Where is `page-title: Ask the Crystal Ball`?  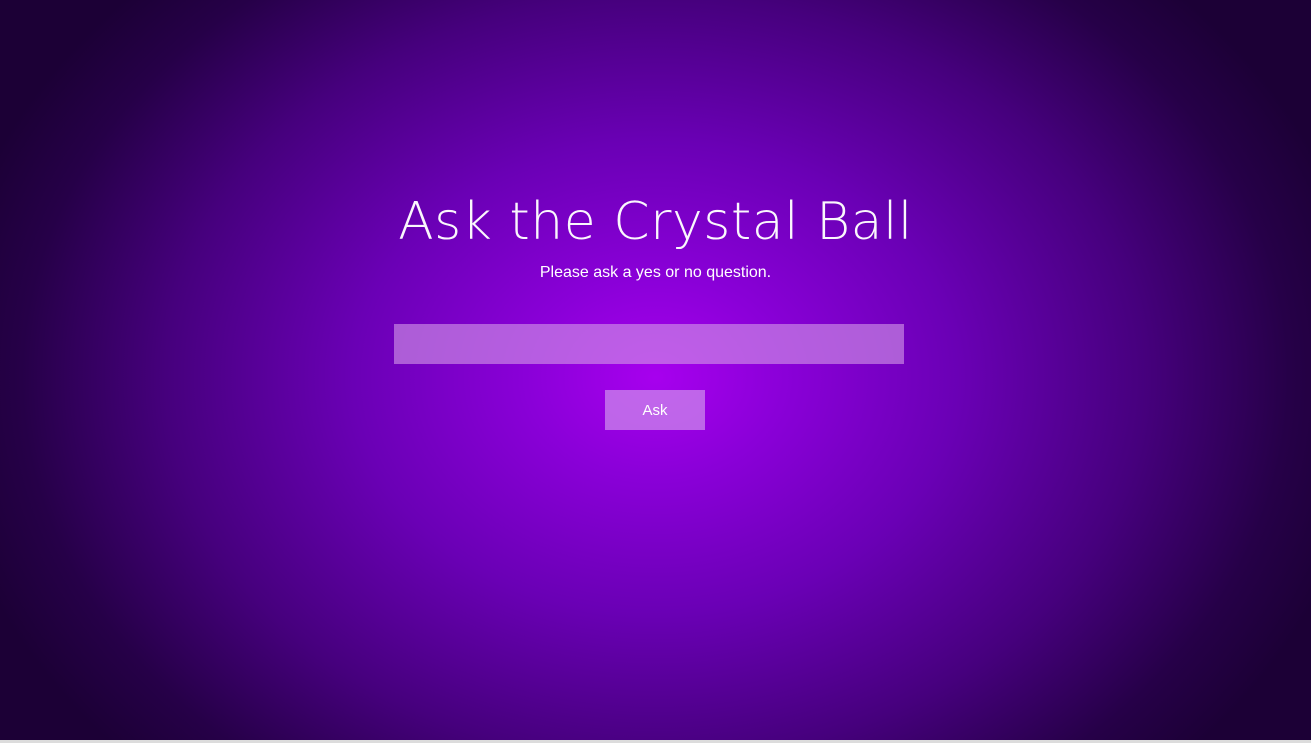 page-title: Ask the Crystal Ball is located at coordinates (655, 222).